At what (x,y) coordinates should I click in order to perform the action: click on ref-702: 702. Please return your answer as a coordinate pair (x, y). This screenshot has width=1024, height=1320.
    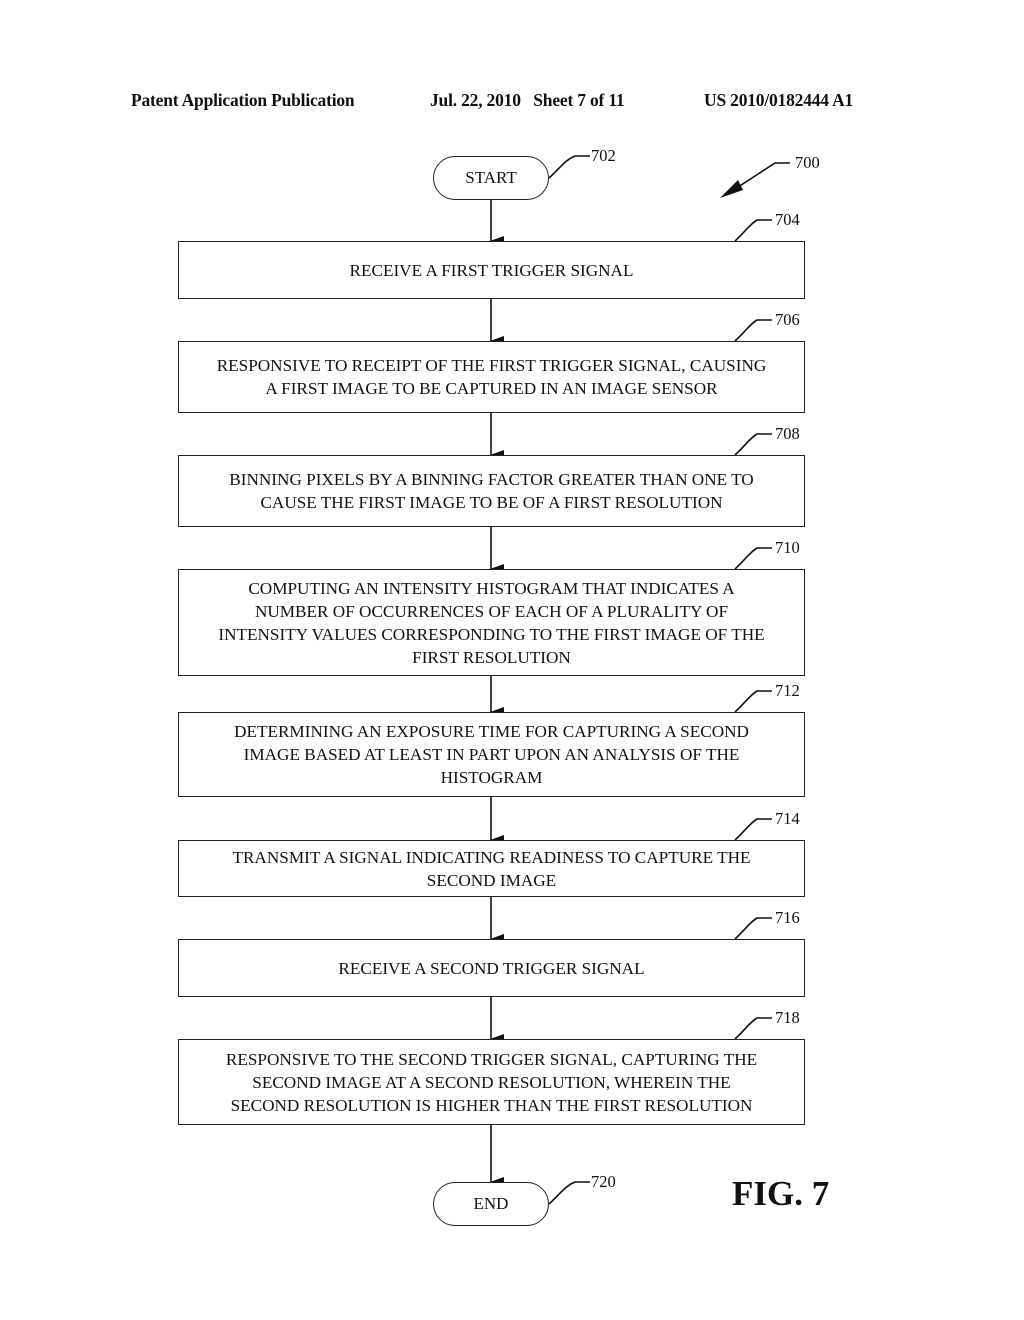
    Looking at the image, I should click on (603, 155).